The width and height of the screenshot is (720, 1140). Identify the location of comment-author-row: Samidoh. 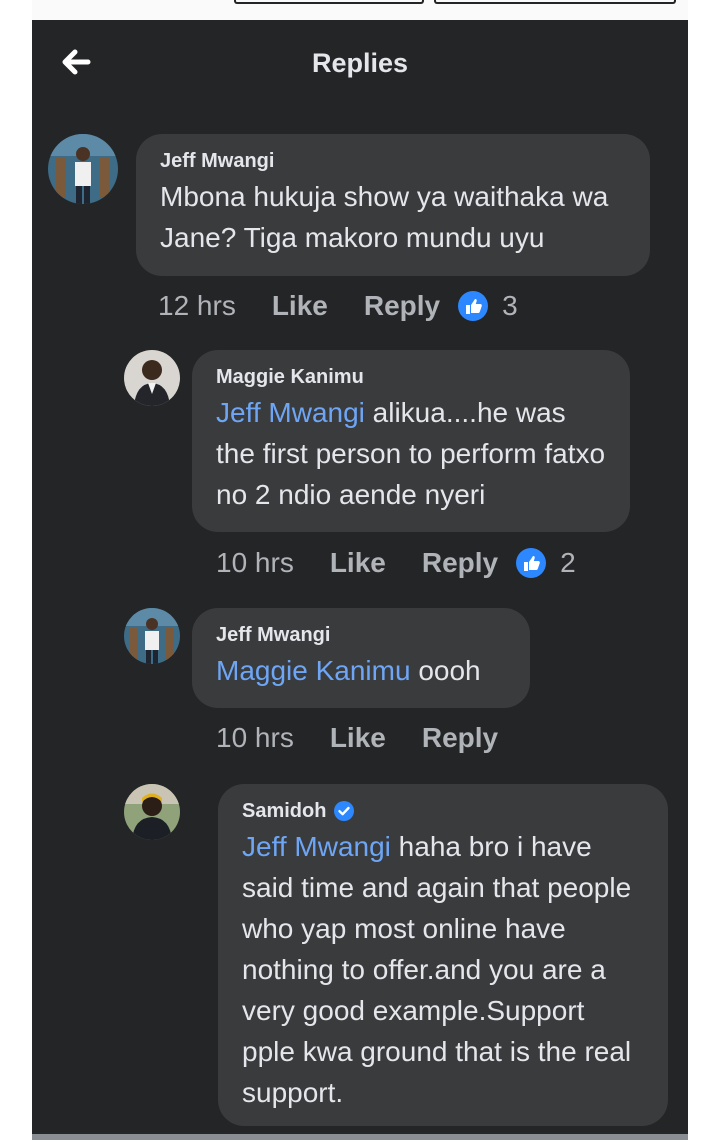
(443, 811).